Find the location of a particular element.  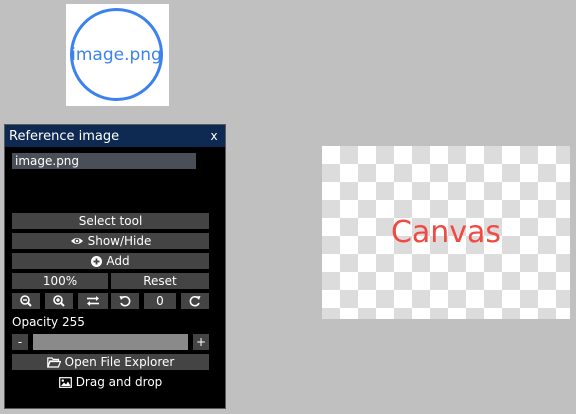

zoom-out-button is located at coordinates (26, 301).